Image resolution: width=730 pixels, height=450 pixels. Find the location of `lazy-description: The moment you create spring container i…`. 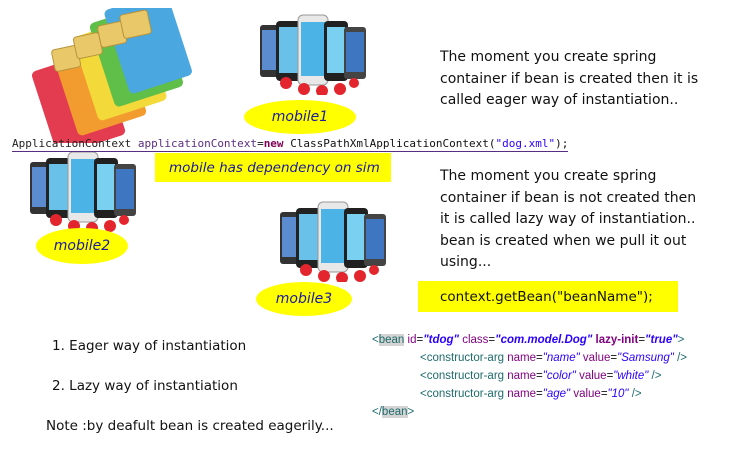

lazy-description: The moment you create spring container i… is located at coordinates (582, 220).